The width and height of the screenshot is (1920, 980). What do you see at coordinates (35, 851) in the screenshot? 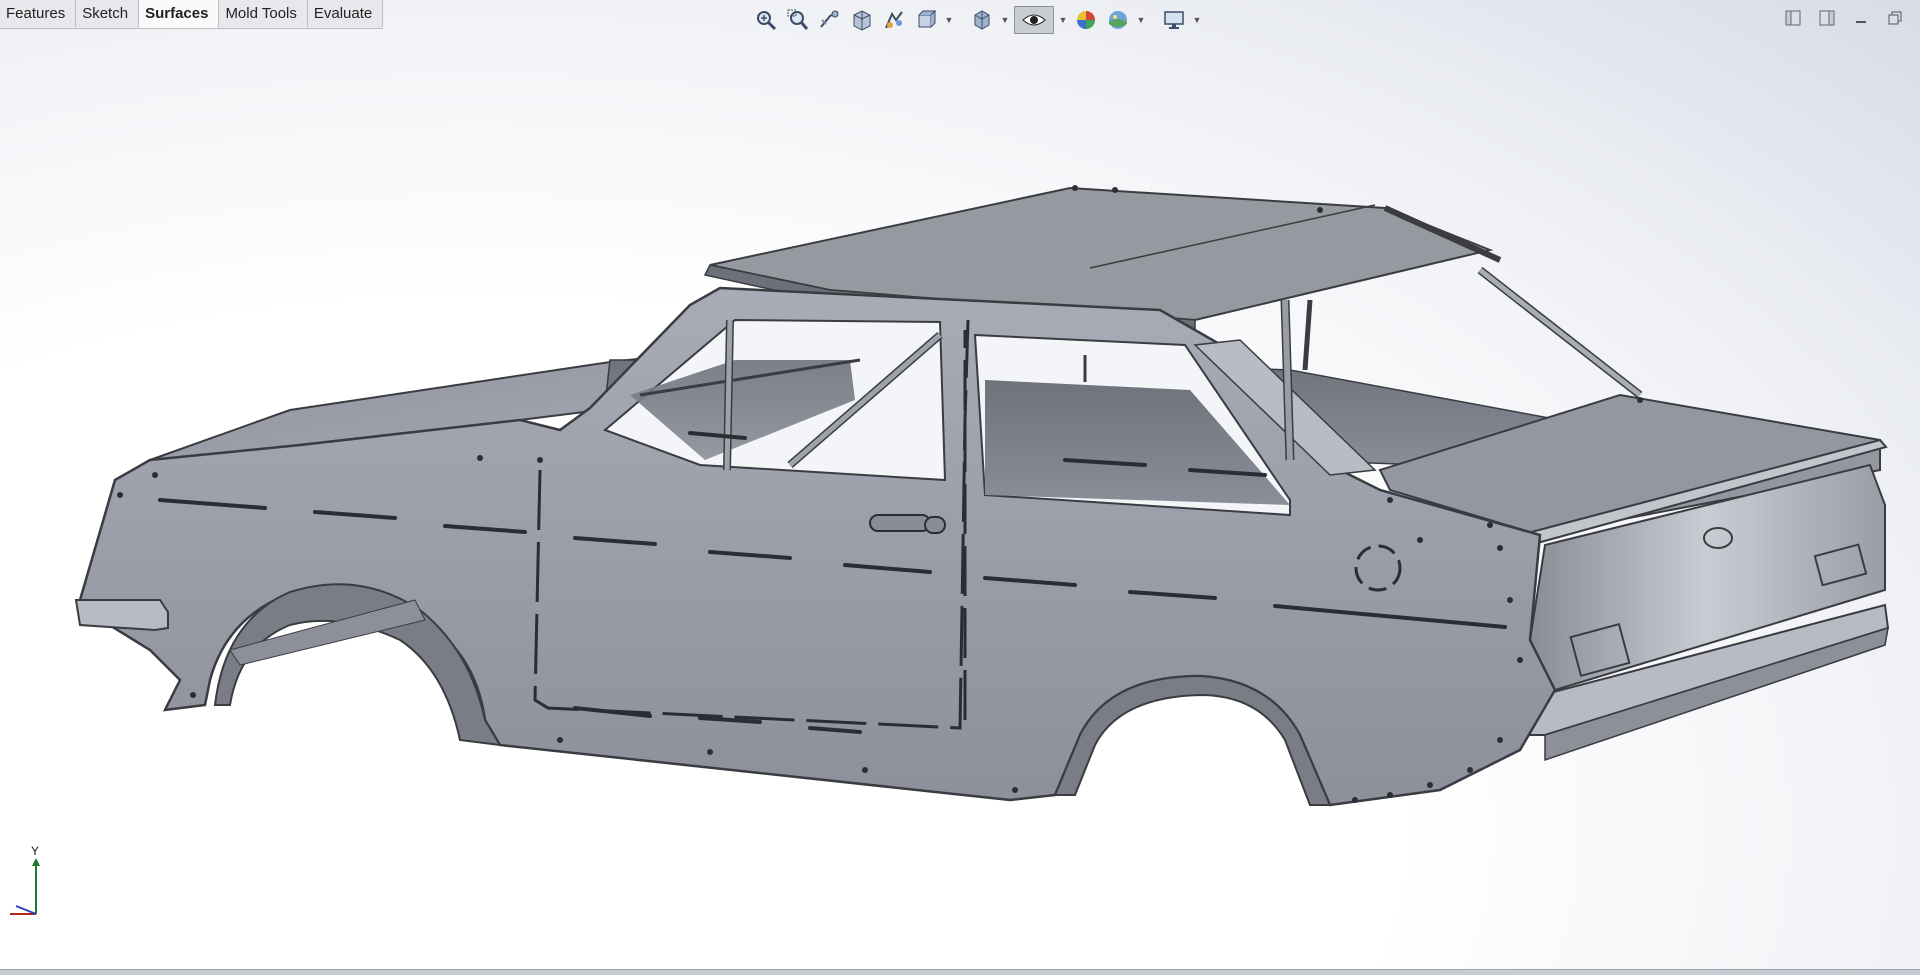
I see `triad-y-label: Y` at bounding box center [35, 851].